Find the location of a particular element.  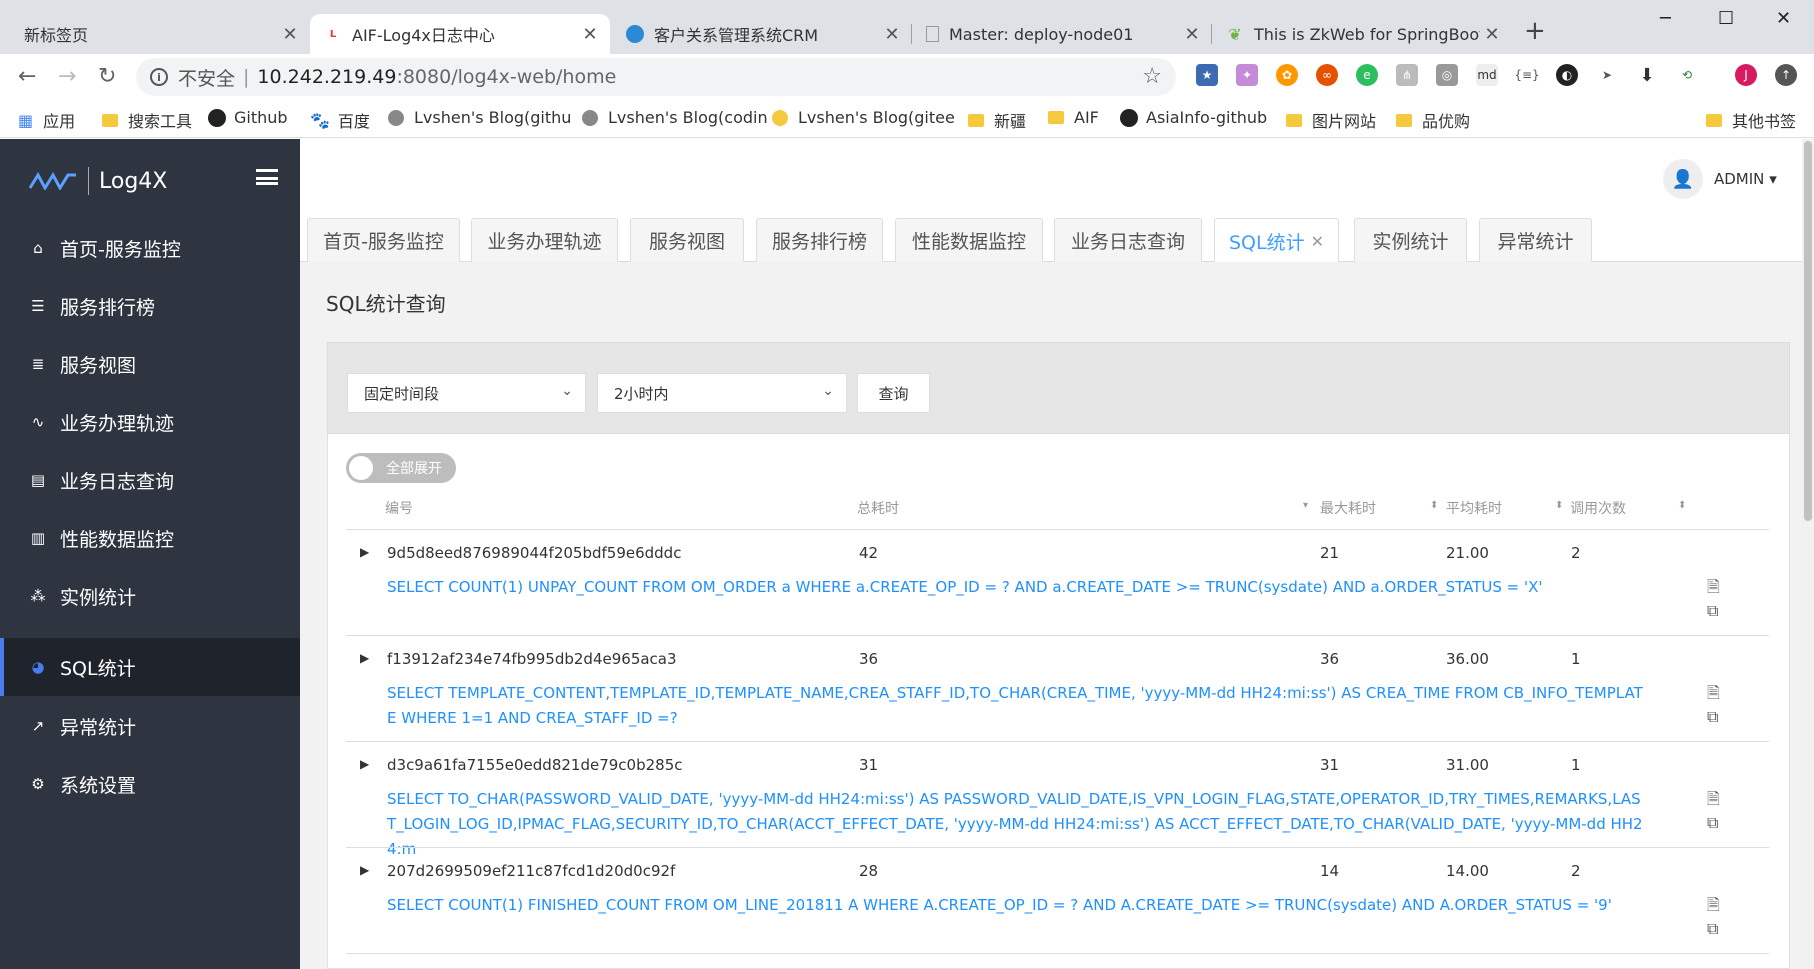

tab-home: 首页-服务监控 is located at coordinates (383, 240).